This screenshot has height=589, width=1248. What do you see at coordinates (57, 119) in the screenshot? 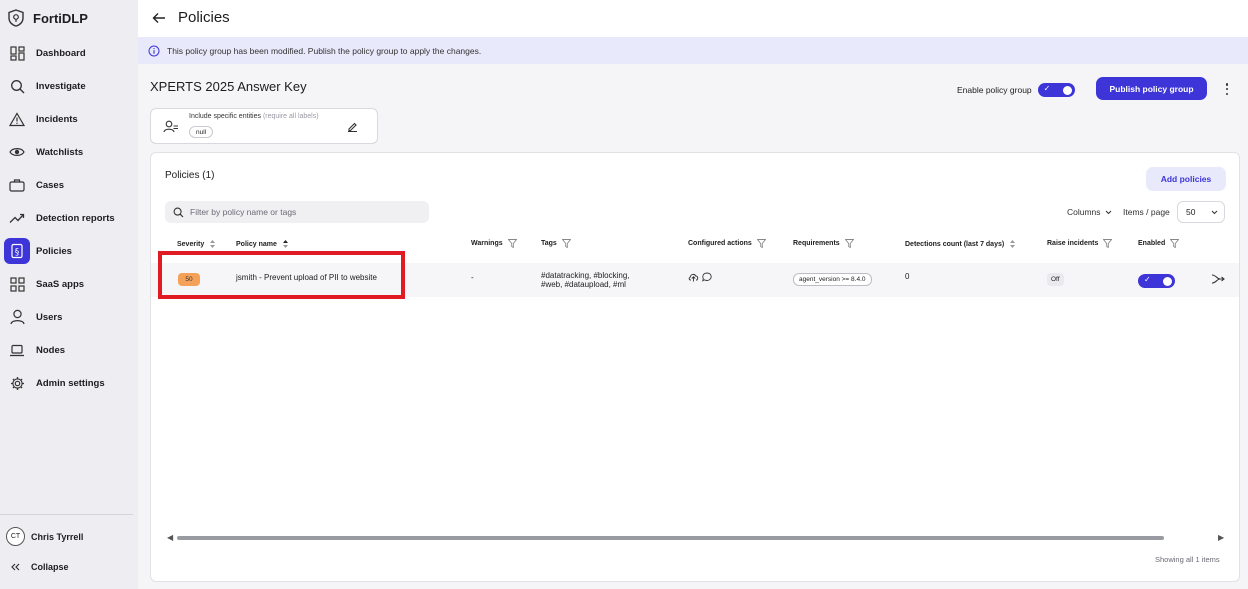
I see `sidebar-item-label: Incidents` at bounding box center [57, 119].